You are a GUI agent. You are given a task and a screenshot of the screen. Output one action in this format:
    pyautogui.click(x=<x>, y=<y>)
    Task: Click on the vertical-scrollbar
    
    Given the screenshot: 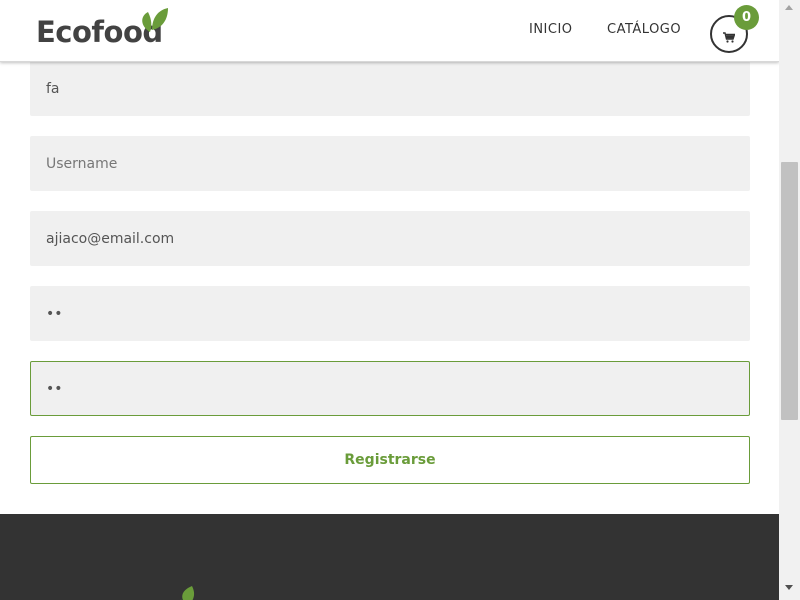 What is the action you would take?
    pyautogui.click(x=789, y=300)
    